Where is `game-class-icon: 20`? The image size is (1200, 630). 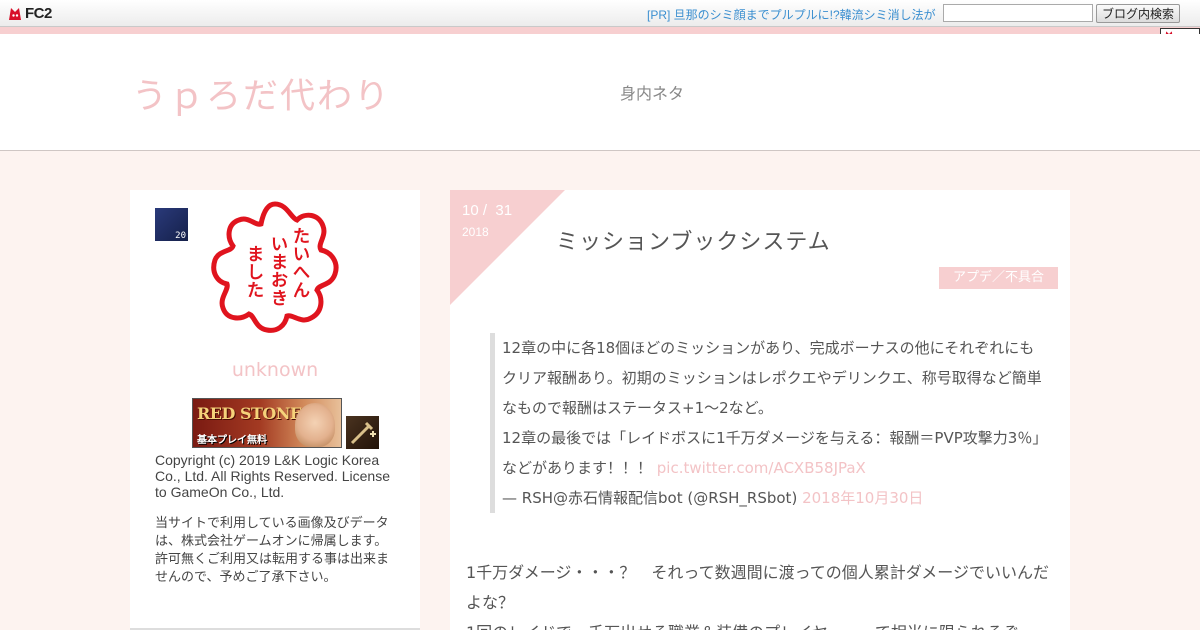 game-class-icon: 20 is located at coordinates (171, 224).